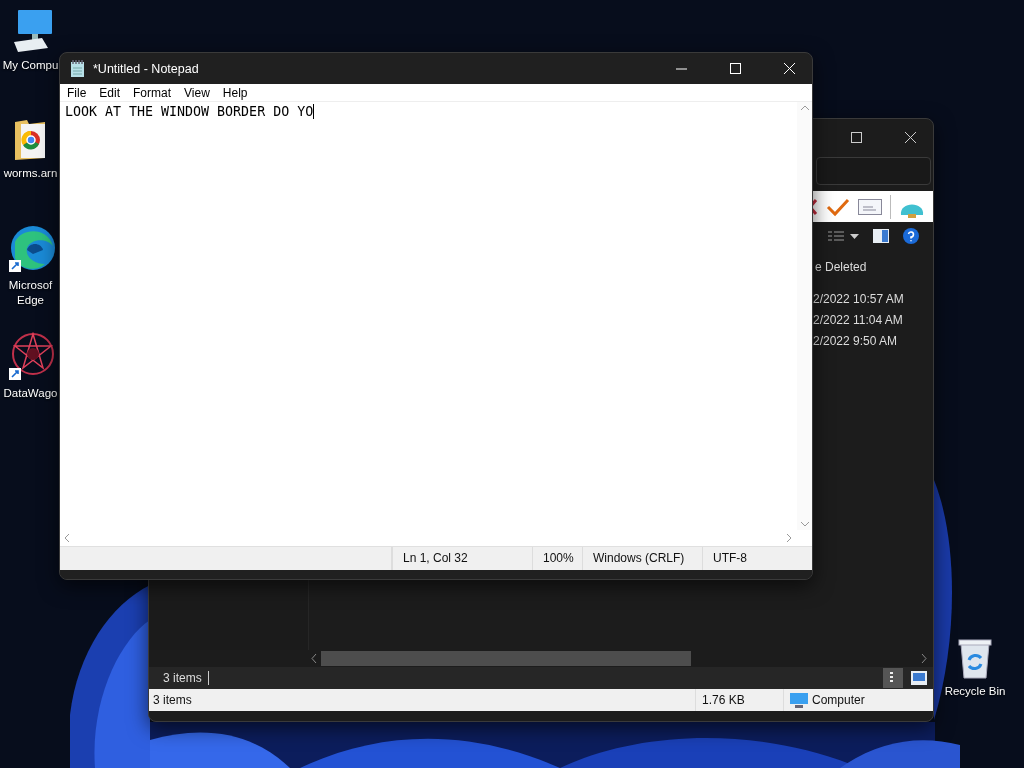  What do you see at coordinates (30, 65) in the screenshot?
I see `desktop-icon-label: My Compu` at bounding box center [30, 65].